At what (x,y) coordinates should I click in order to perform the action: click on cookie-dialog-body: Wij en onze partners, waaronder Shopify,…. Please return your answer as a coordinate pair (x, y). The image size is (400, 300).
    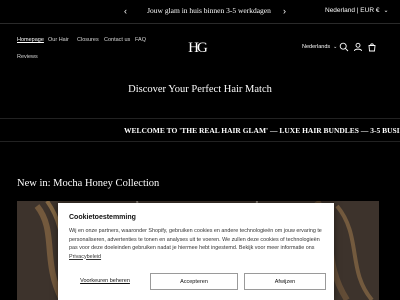
    Looking at the image, I should click on (198, 244).